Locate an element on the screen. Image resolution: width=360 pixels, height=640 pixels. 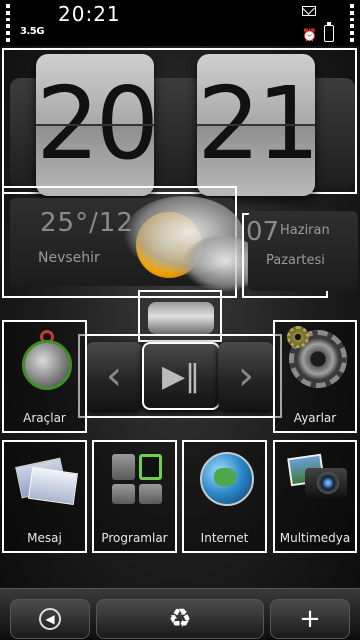
globe-icon is located at coordinates (227, 479).